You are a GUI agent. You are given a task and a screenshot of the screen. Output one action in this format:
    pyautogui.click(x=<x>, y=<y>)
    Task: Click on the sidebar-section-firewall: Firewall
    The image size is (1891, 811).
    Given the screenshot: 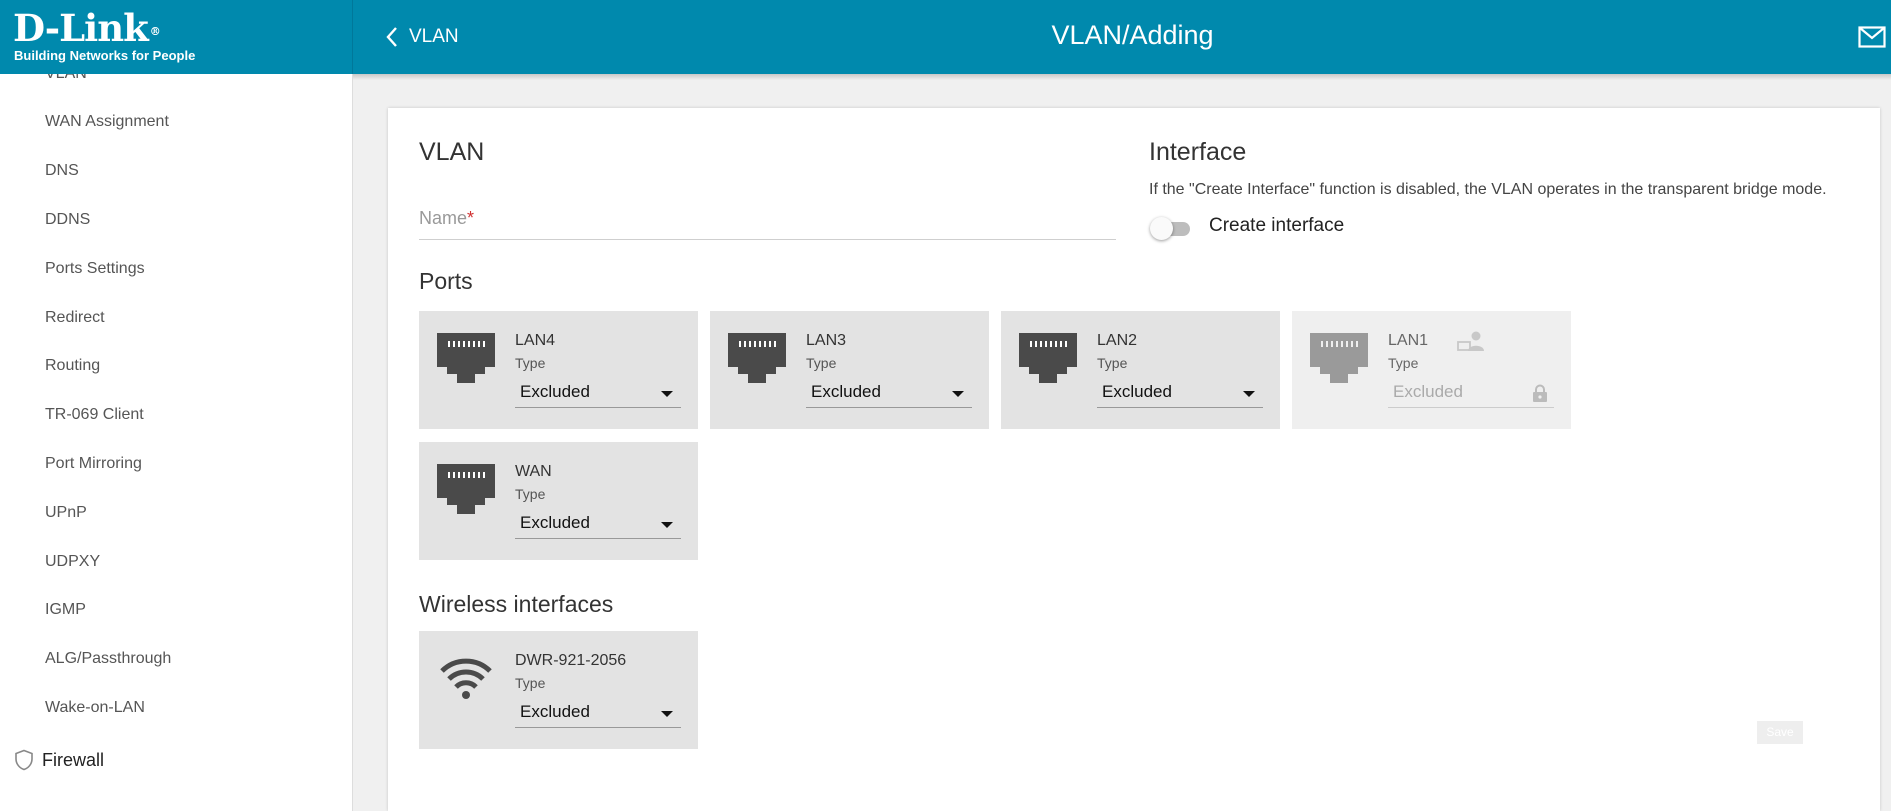 What is the action you would take?
    pyautogui.click(x=59, y=760)
    